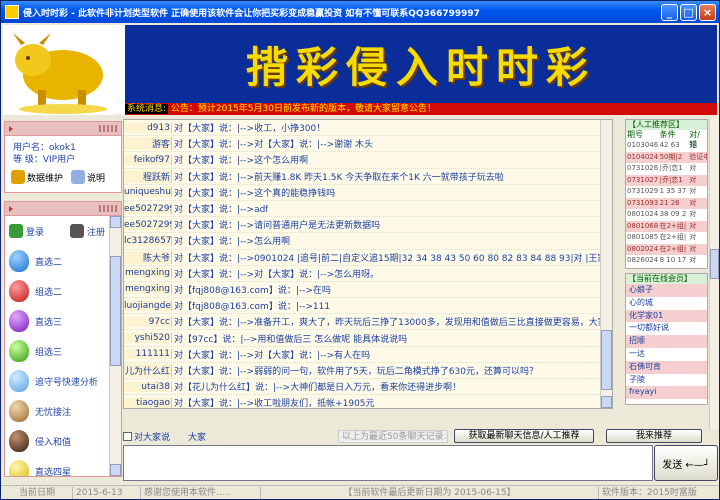 This screenshot has width=720, height=500. What do you see at coordinates (368, 225) in the screenshot?
I see `chat-row: ee50272997对【大家】说：|-->请问普通用户是无法更新数据吗` at bounding box center [368, 225].